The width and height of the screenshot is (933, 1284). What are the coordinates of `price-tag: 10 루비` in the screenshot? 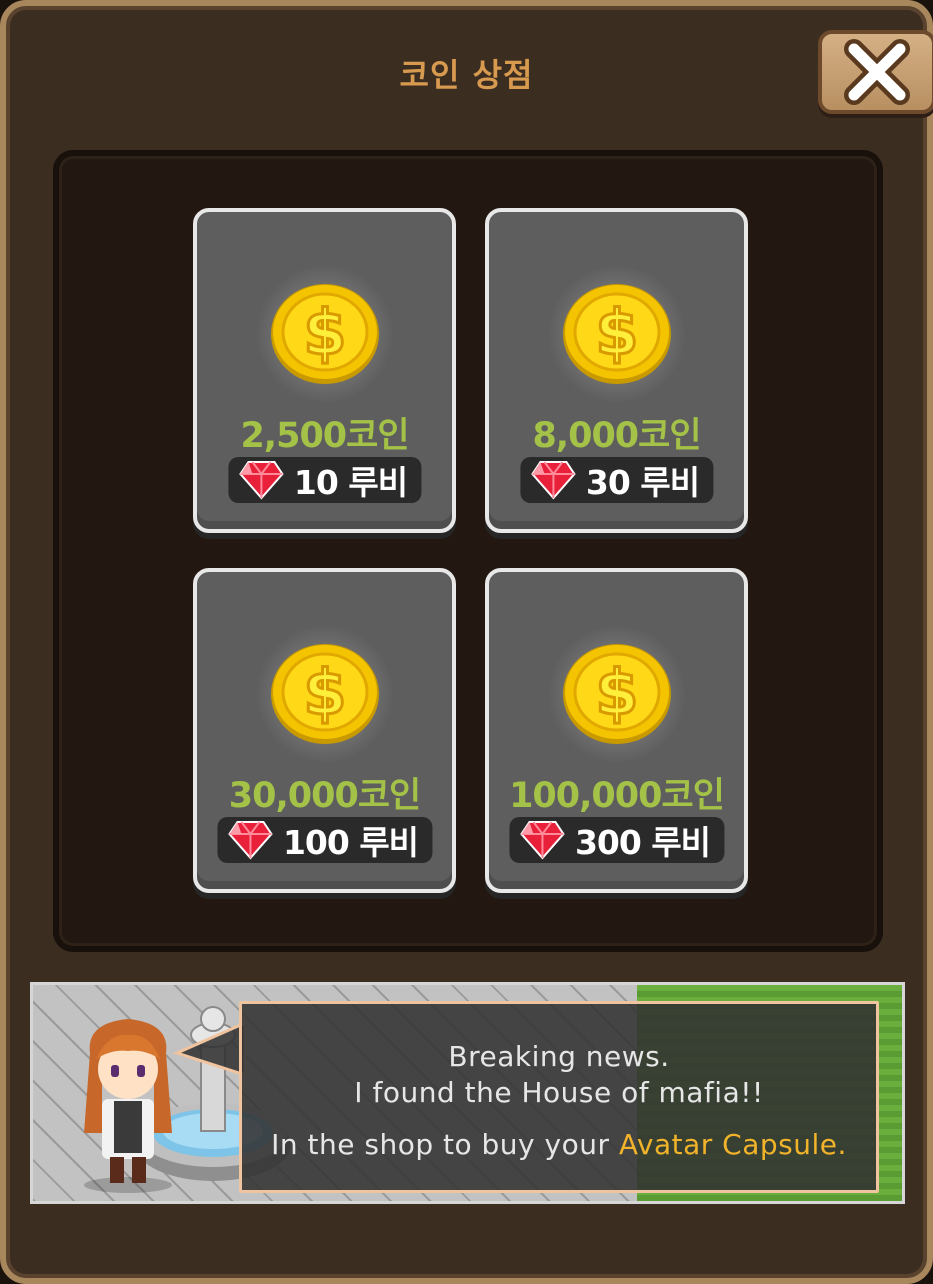 It's located at (324, 480).